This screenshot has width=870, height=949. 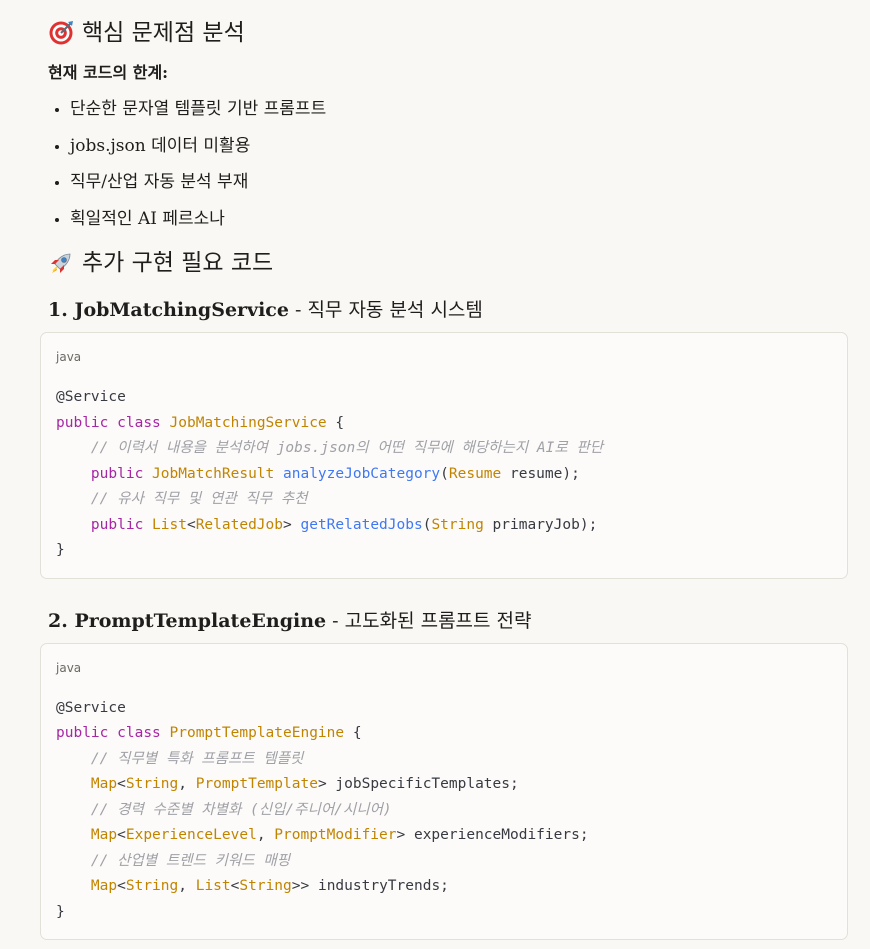 What do you see at coordinates (61, 33) in the screenshot?
I see `target-icon` at bounding box center [61, 33].